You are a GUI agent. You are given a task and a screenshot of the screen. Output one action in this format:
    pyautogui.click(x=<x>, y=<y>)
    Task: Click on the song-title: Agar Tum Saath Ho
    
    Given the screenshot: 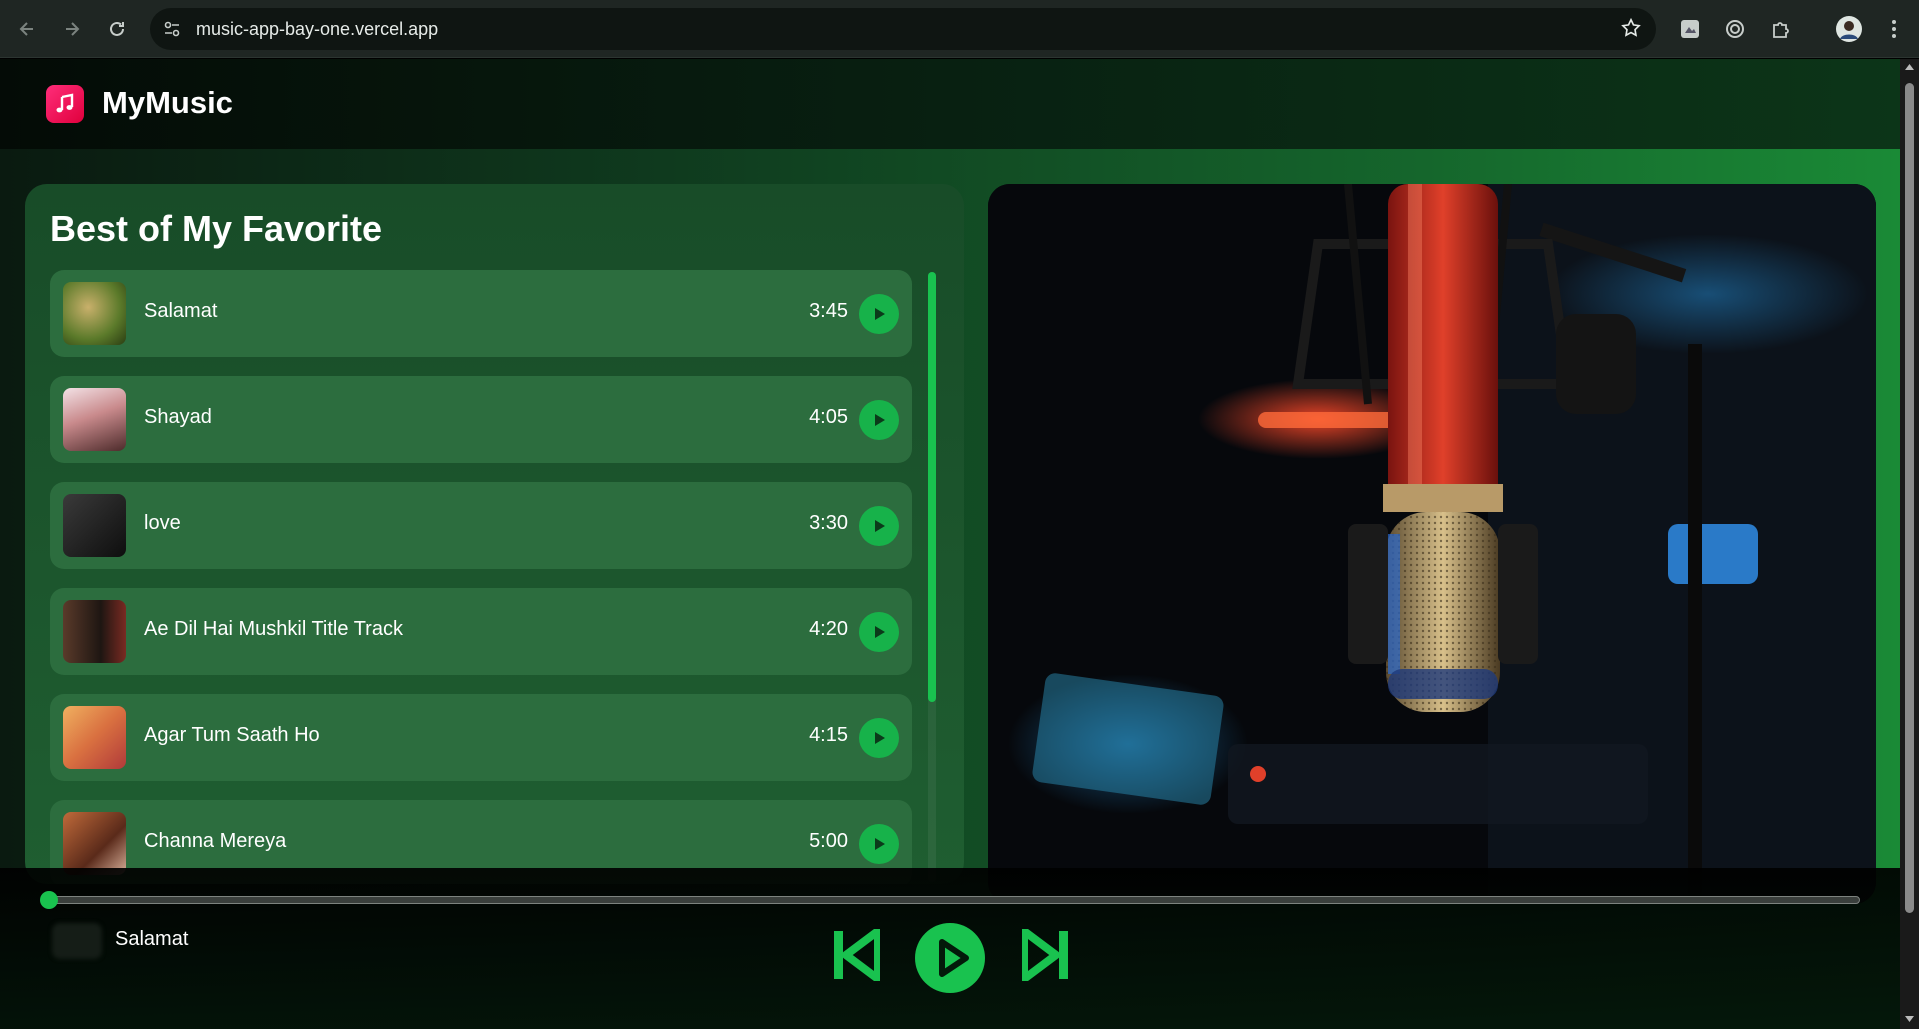 What is the action you would take?
    pyautogui.click(x=232, y=735)
    